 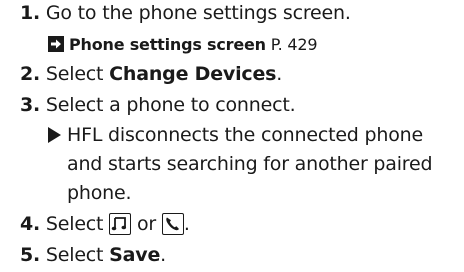 I want to click on triangle-bullet-icon, so click(x=54, y=135).